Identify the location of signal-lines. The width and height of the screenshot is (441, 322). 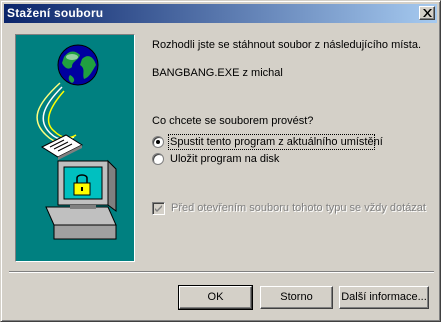
(56, 112).